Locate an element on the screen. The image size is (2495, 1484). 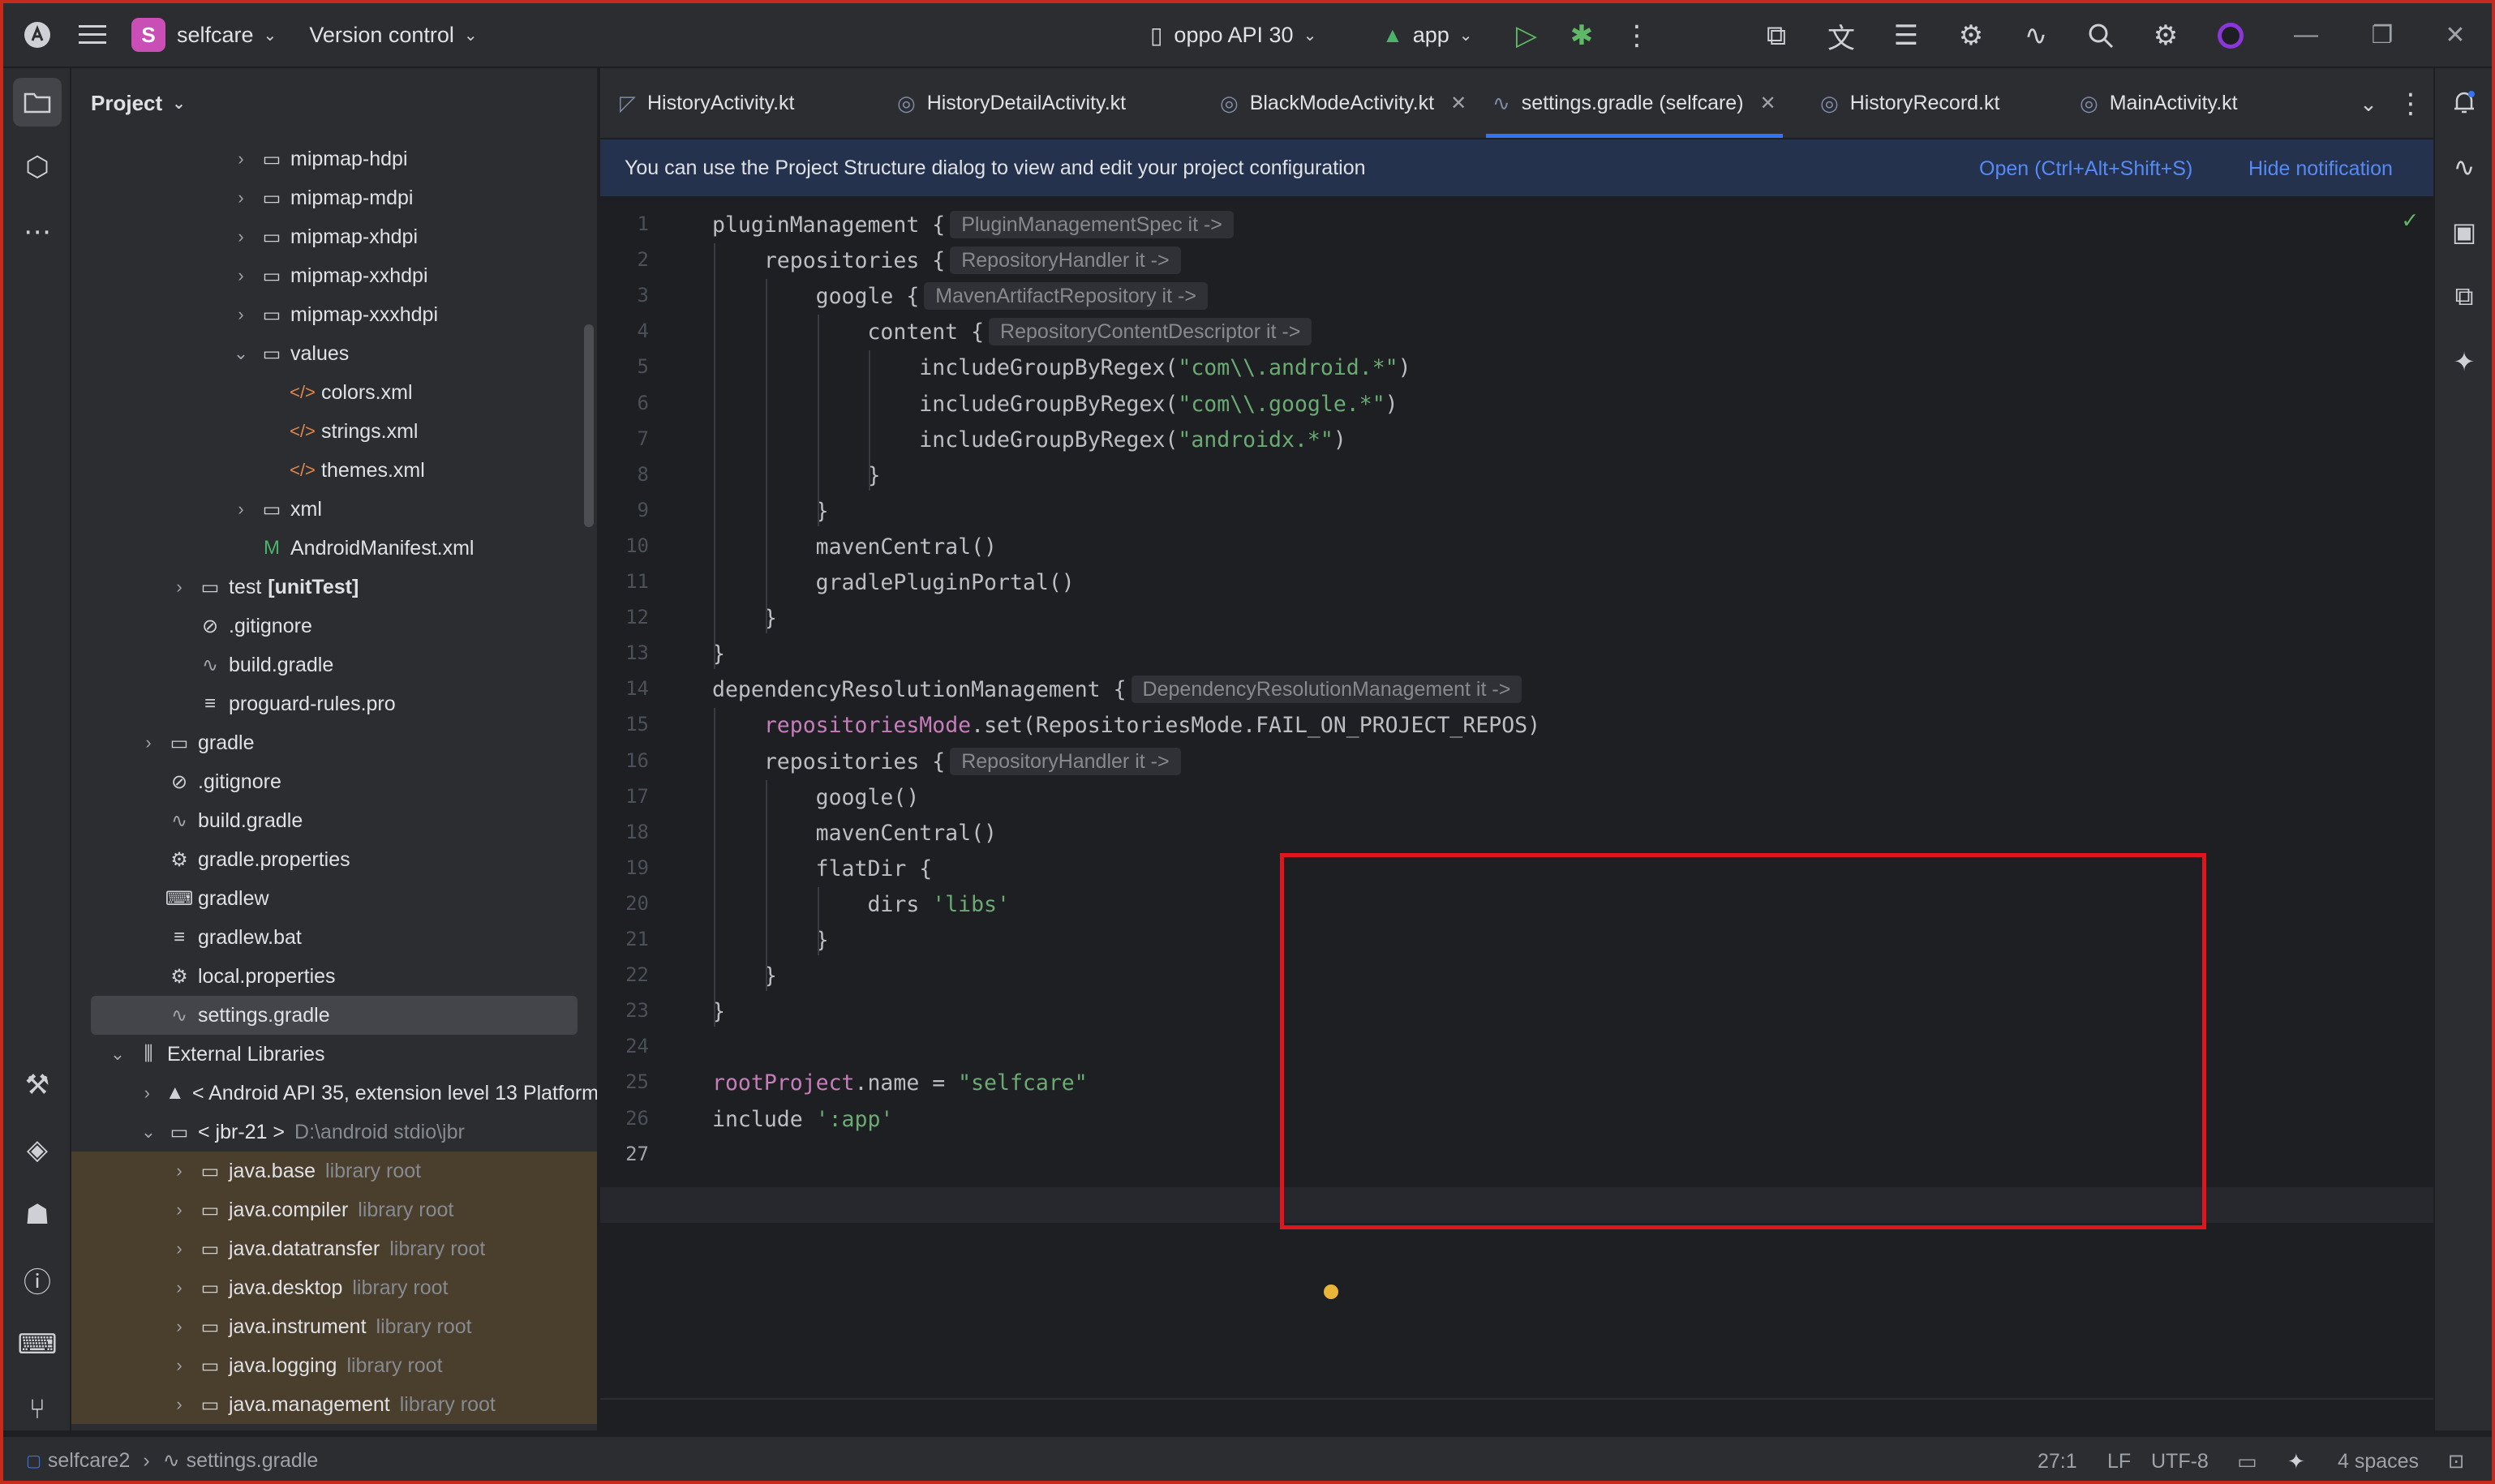
logcat-icon: ☗ is located at coordinates (37, 1214).